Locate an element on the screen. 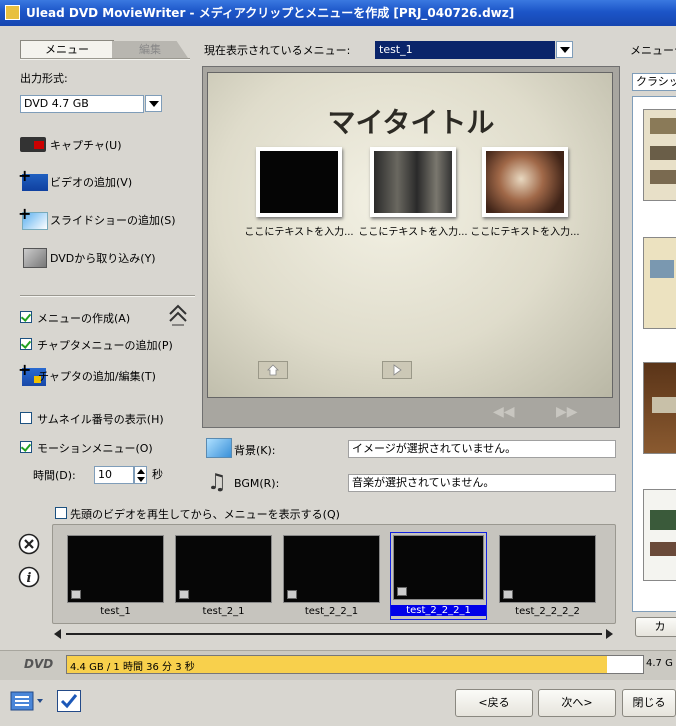  scroll-track is located at coordinates (334, 634).